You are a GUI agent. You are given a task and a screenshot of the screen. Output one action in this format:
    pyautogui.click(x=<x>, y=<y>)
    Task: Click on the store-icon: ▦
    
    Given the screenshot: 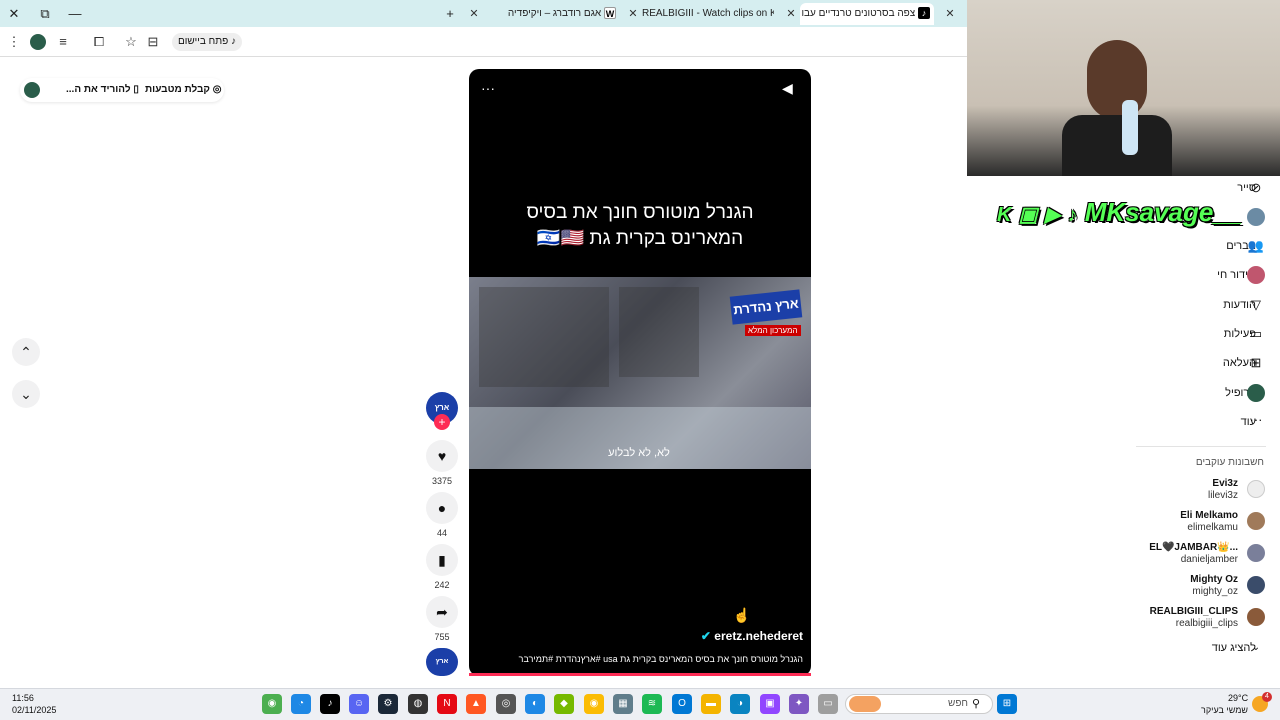 What is the action you would take?
    pyautogui.click(x=623, y=704)
    